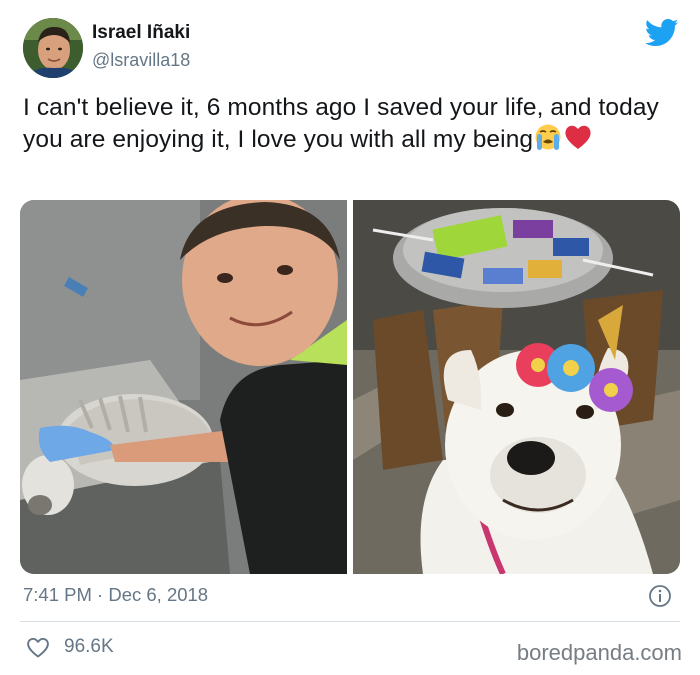 This screenshot has height=675, width=700. Describe the element at coordinates (141, 60) in the screenshot. I see `author-handle: @lsravilla18` at that location.